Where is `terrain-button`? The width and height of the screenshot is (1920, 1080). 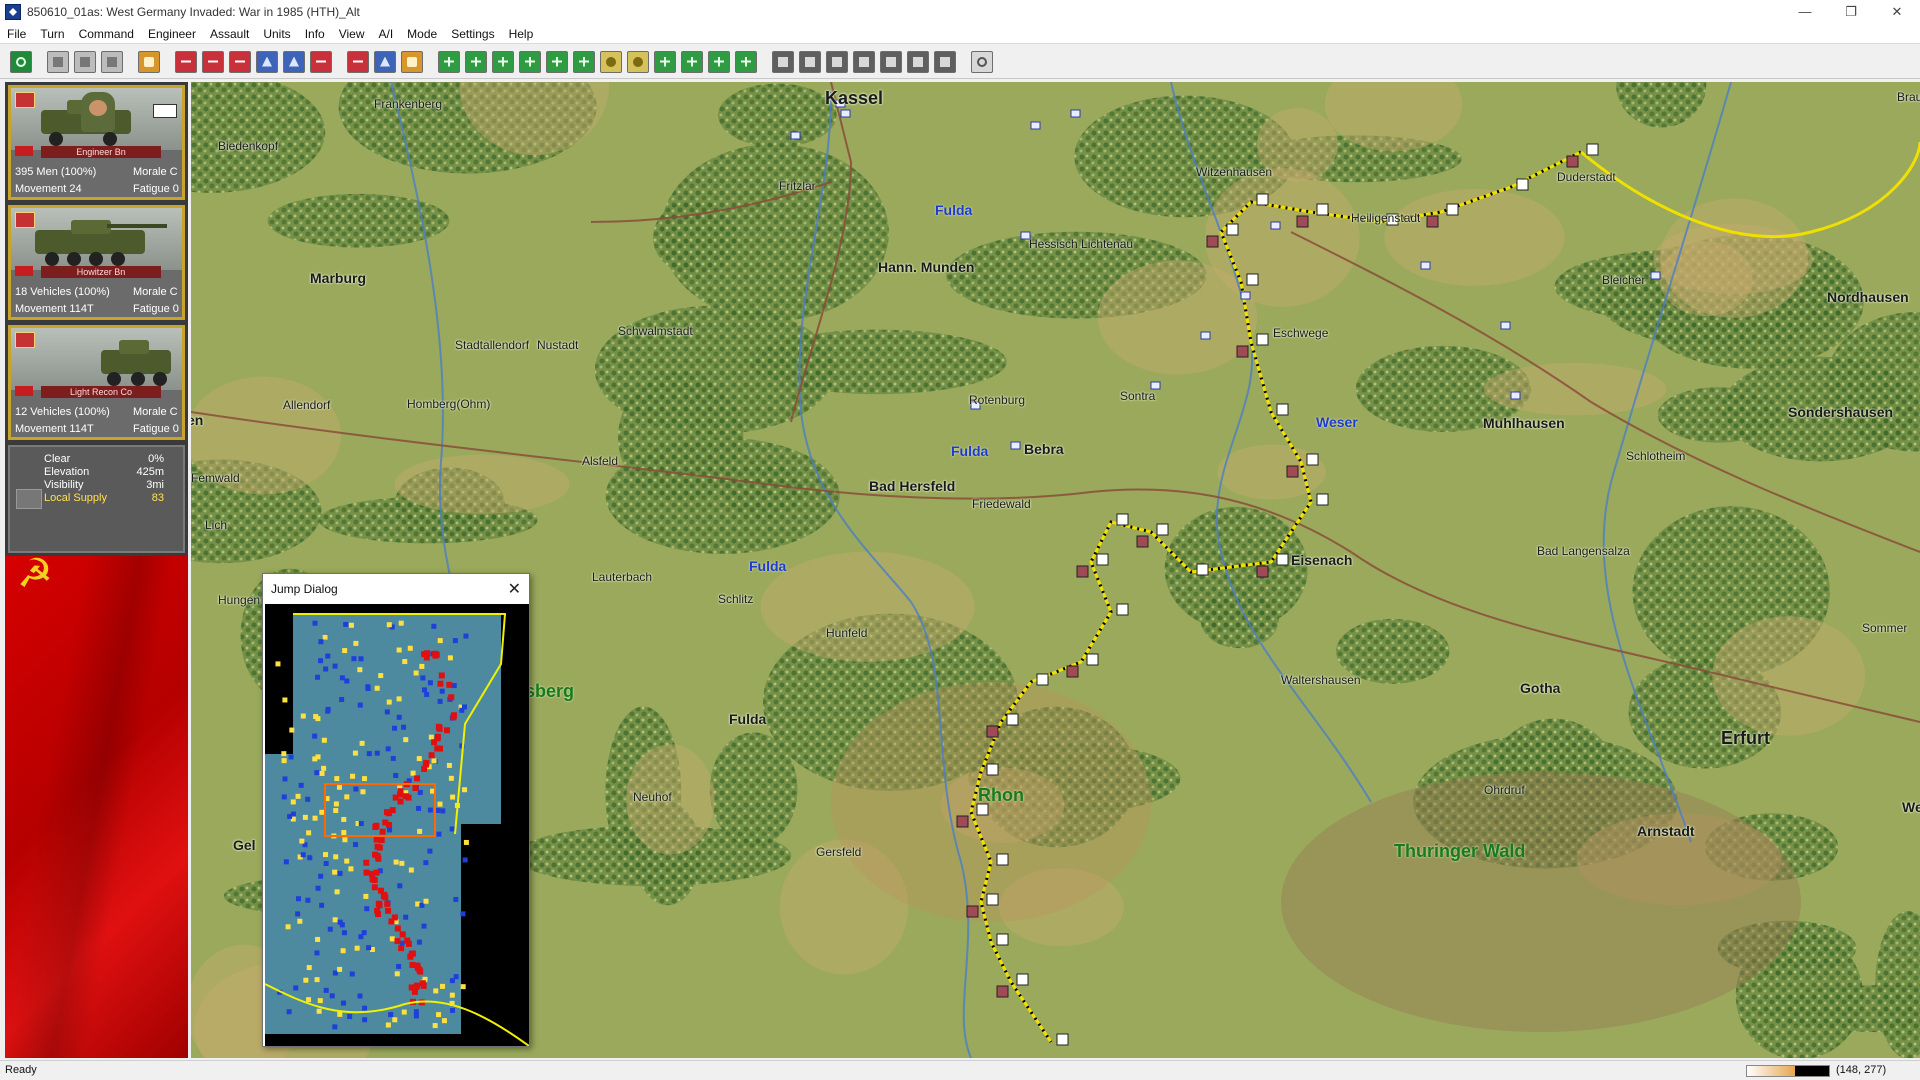
terrain-button is located at coordinates (557, 61).